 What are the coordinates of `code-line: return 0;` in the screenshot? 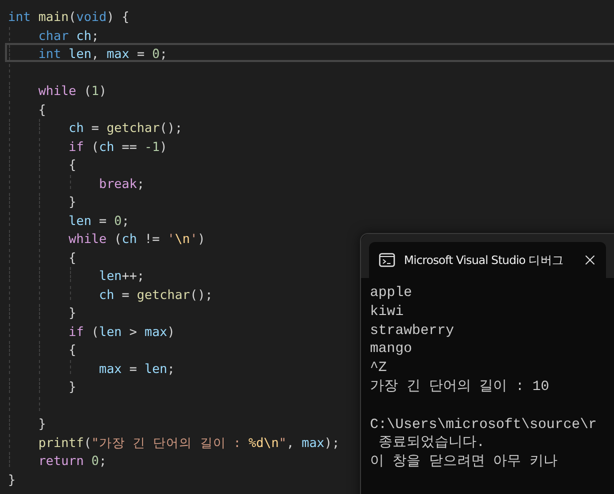 It's located at (72, 460).